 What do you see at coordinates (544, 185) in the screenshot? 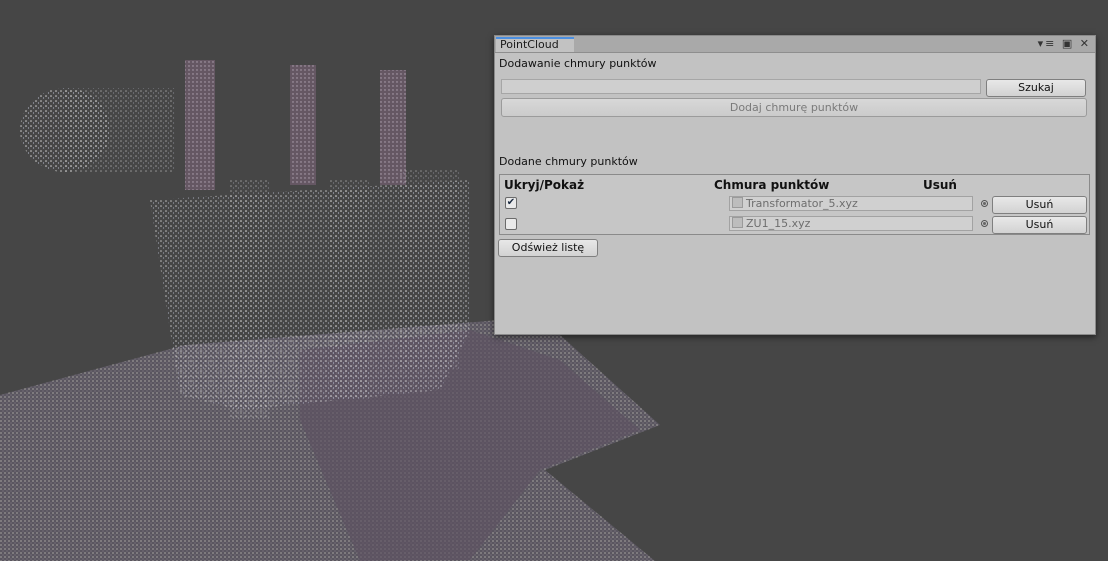
I see `header-toggle: Ukryj/Pokaż` at bounding box center [544, 185].